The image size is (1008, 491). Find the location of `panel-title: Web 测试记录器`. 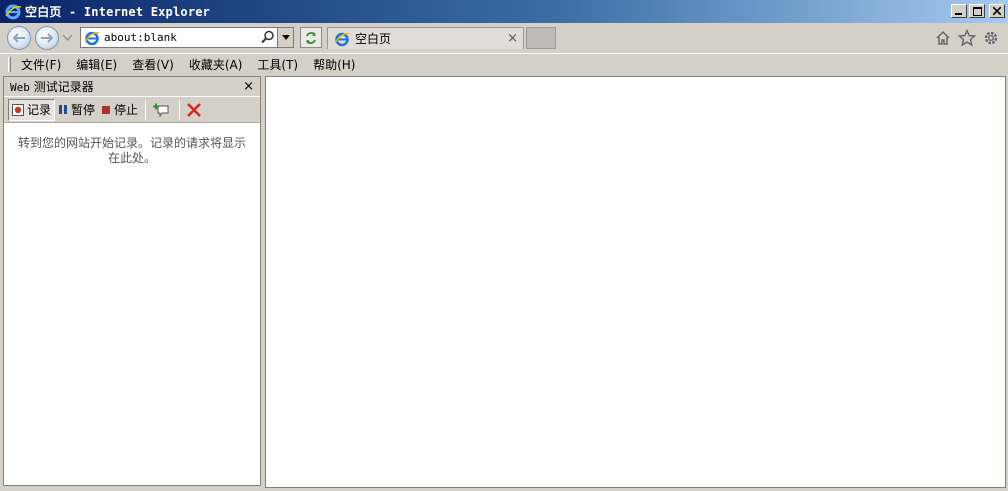

panel-title: Web 测试记录器 is located at coordinates (52, 86).